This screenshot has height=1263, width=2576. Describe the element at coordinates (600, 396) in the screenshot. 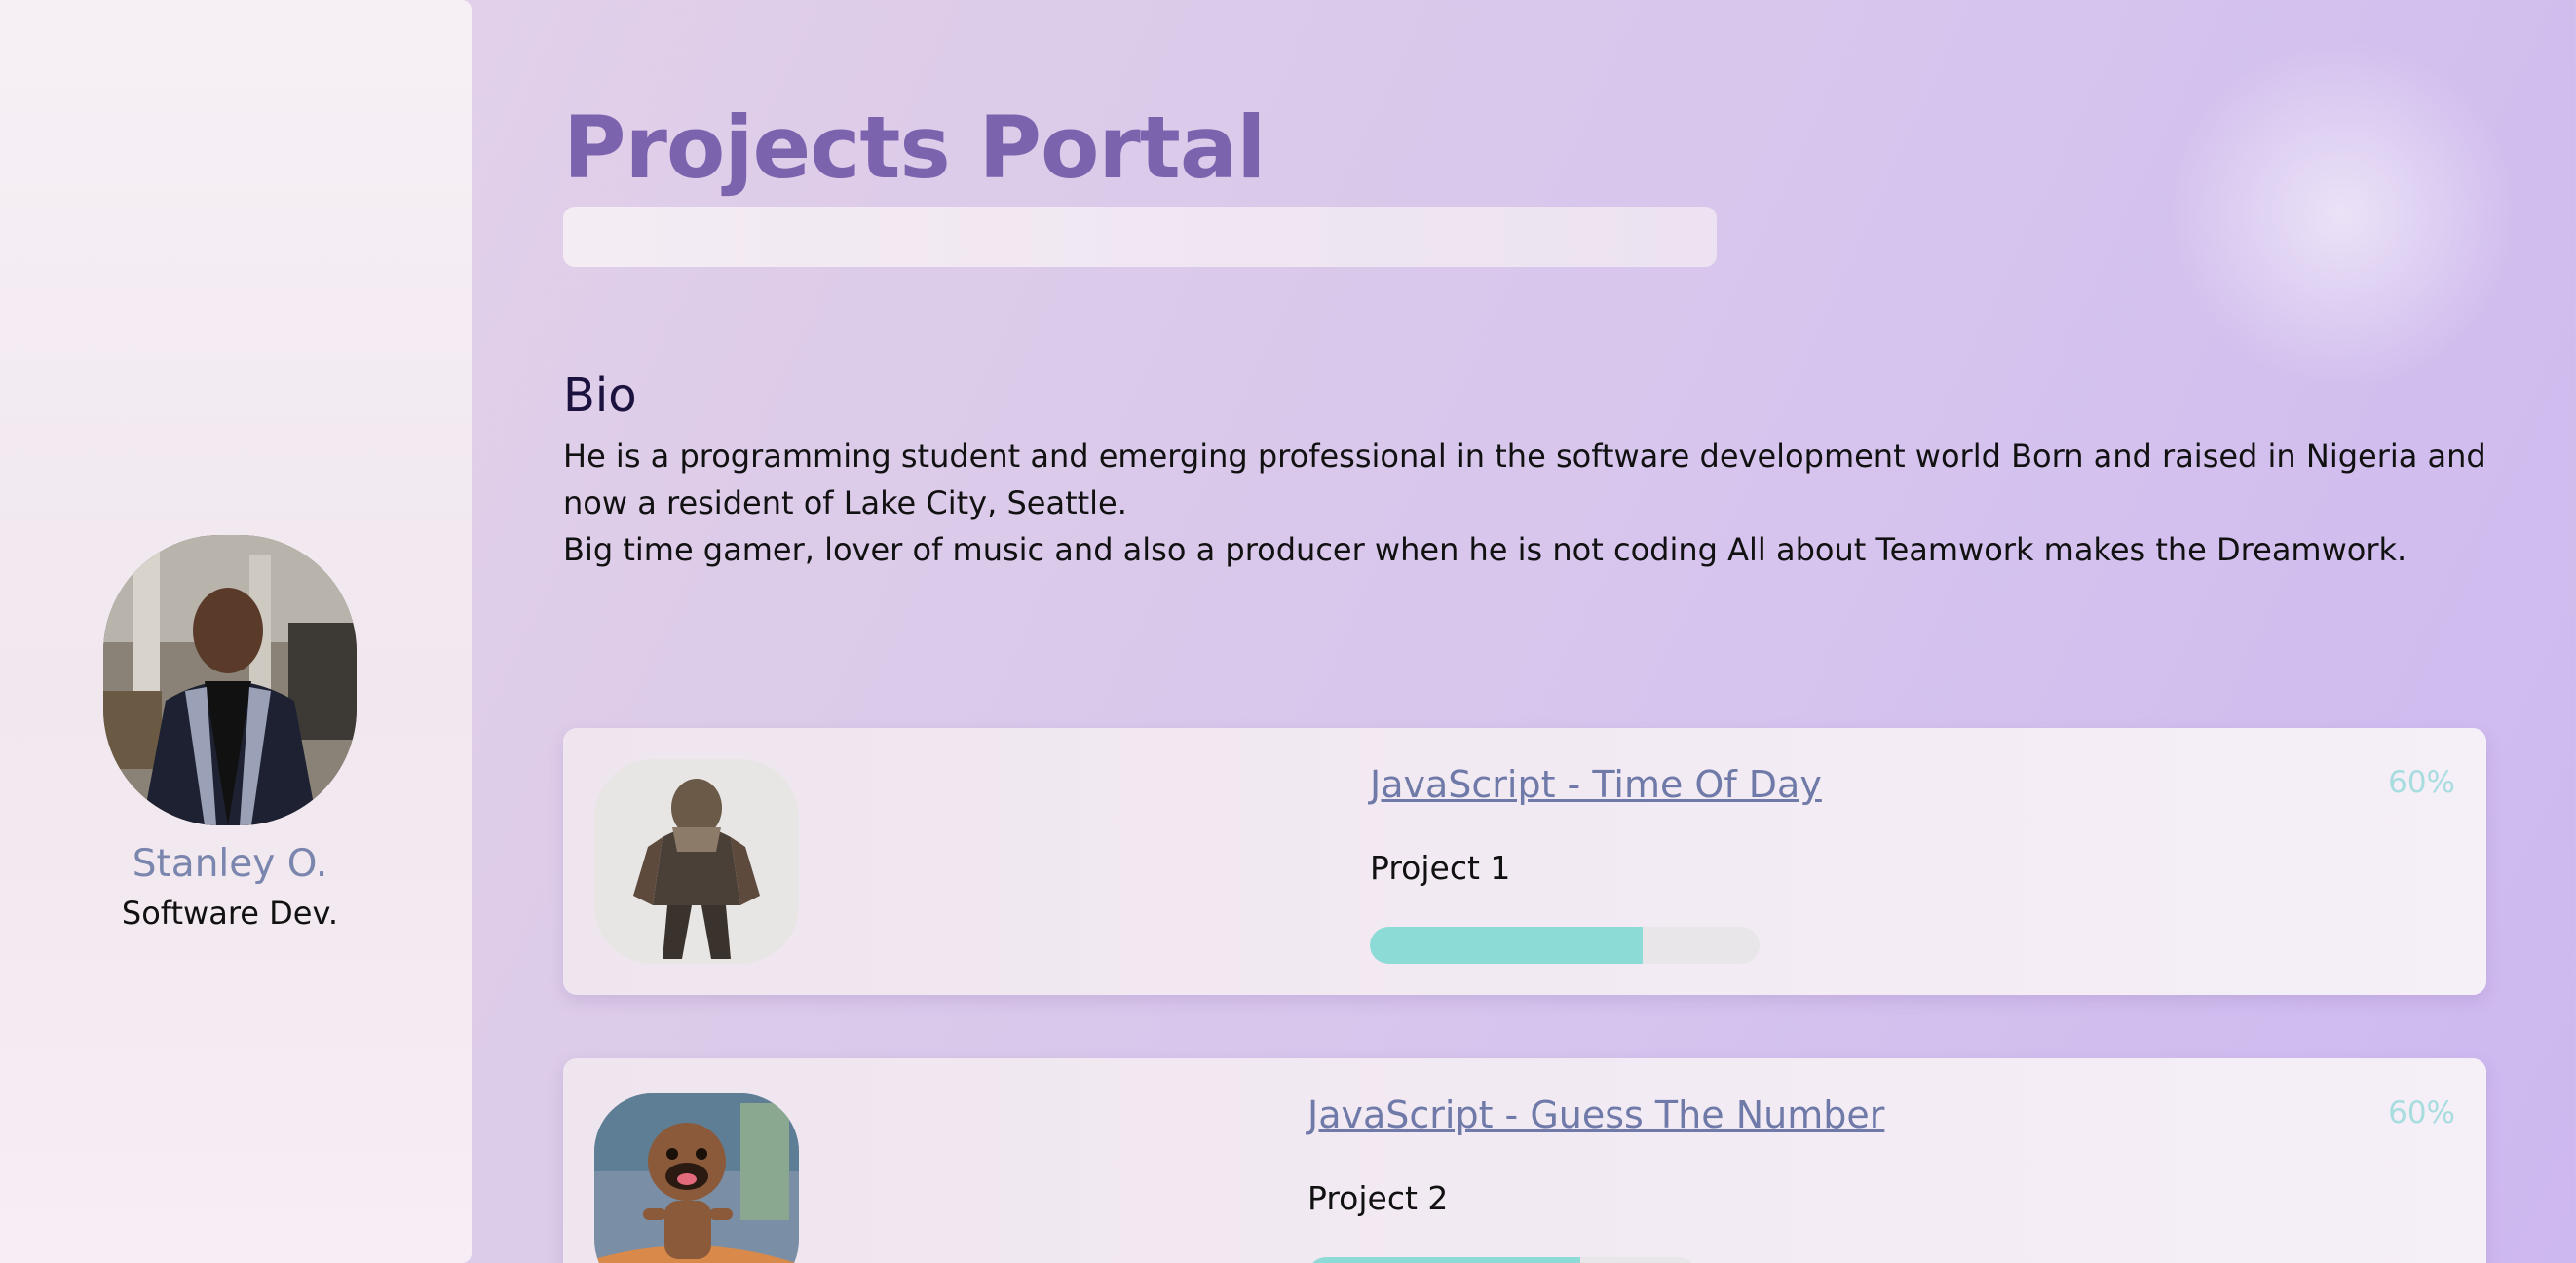

I see `bio-heading: Bio` at that location.